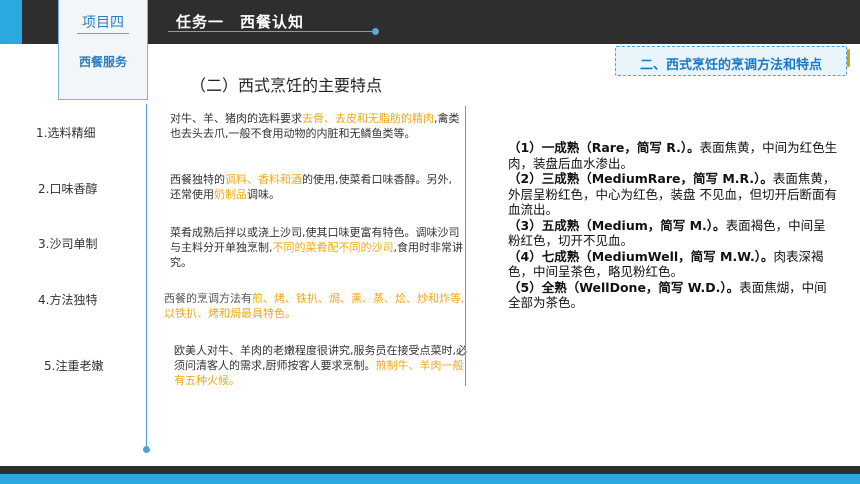 The width and height of the screenshot is (860, 484). Describe the element at coordinates (146, 449) in the screenshot. I see `timeline-dot` at that location.